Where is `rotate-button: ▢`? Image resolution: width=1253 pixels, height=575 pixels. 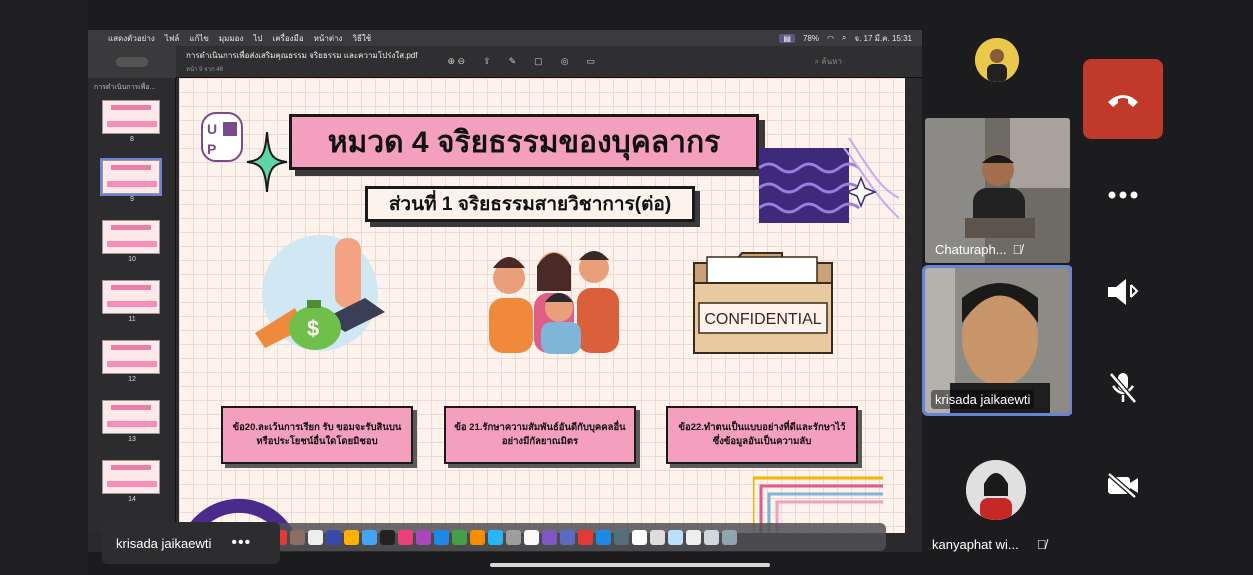
rotate-button: ▢ is located at coordinates (538, 61).